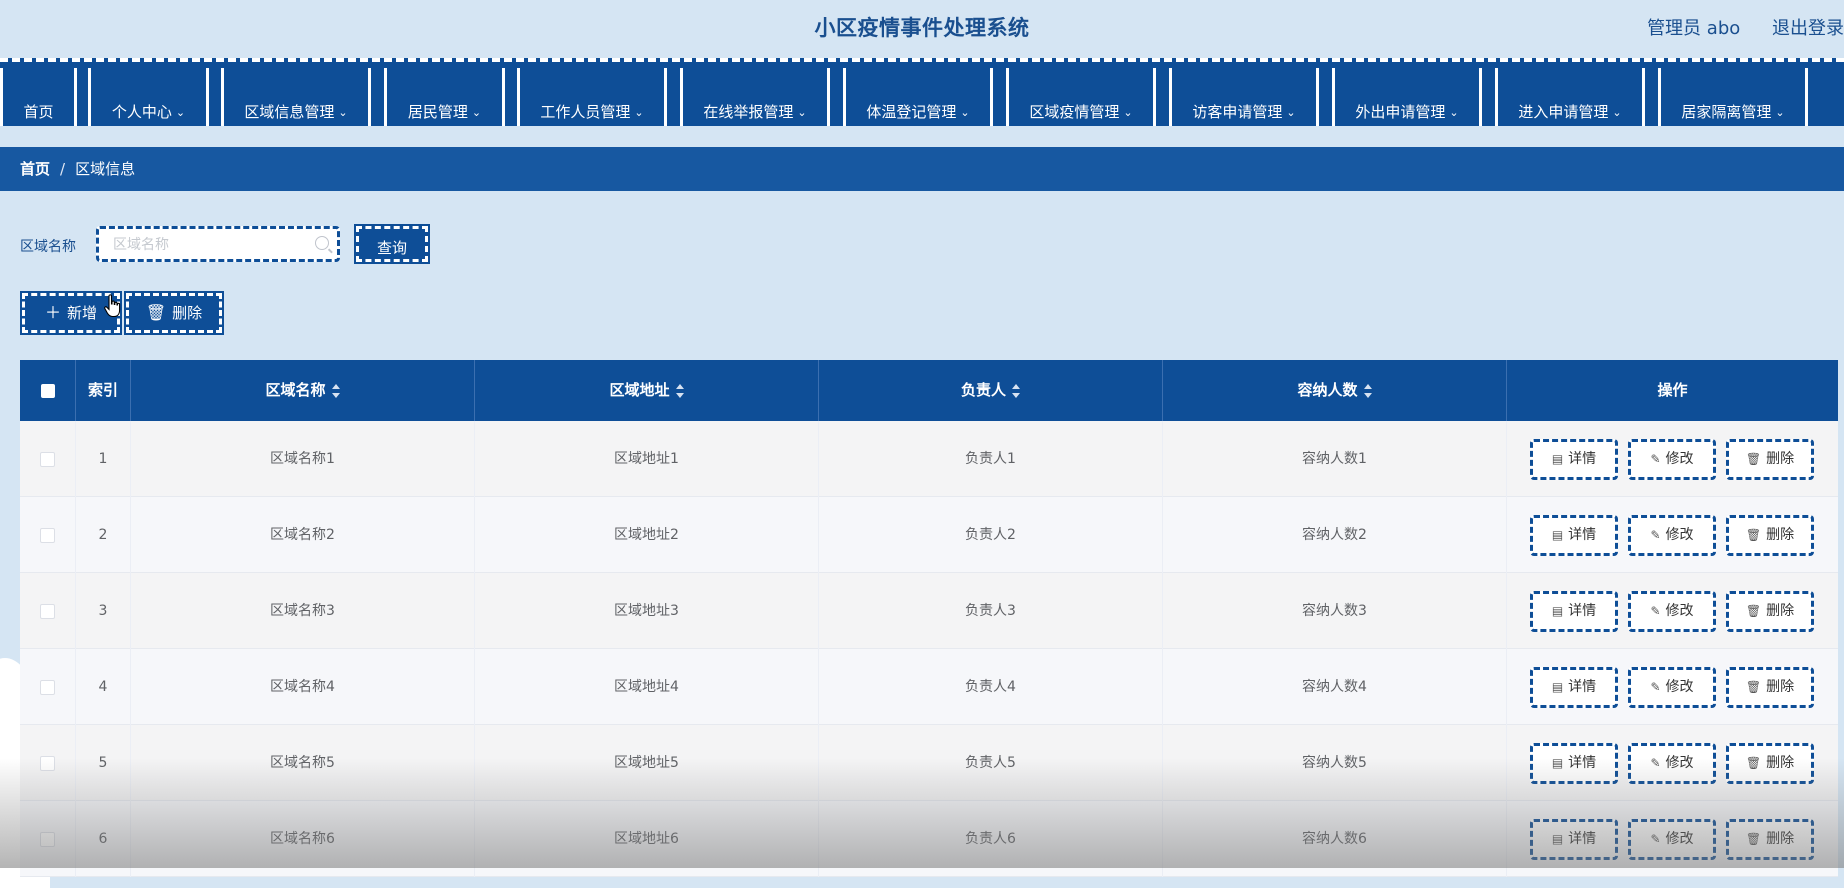 This screenshot has width=1844, height=888. What do you see at coordinates (755, 112) in the screenshot?
I see `nav-item-label: 在线举报管理 ⌄` at bounding box center [755, 112].